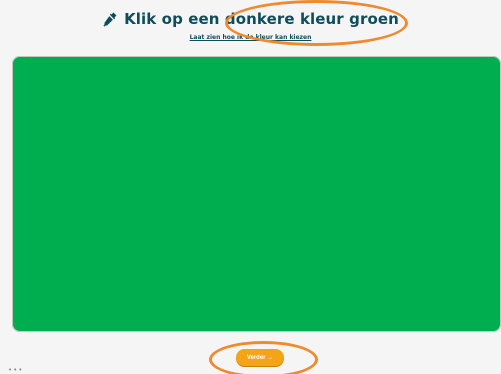 This screenshot has width=501, height=374. Describe the element at coordinates (110, 19) in the screenshot. I see `eyedropper-icon` at that location.